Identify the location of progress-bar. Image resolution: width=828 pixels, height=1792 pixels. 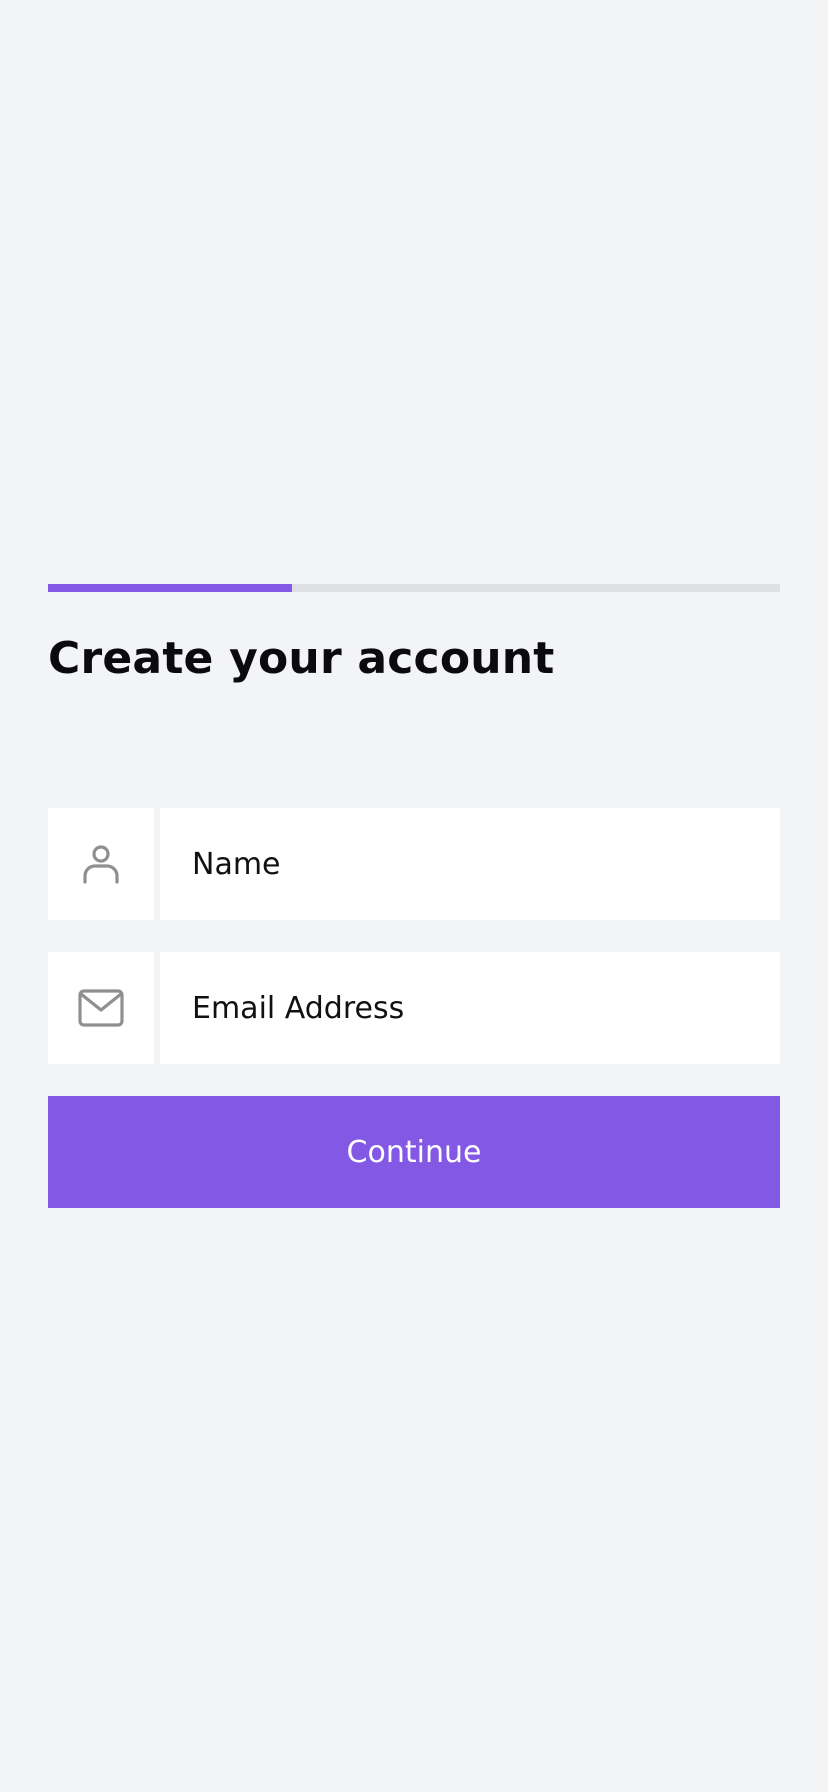
(414, 588).